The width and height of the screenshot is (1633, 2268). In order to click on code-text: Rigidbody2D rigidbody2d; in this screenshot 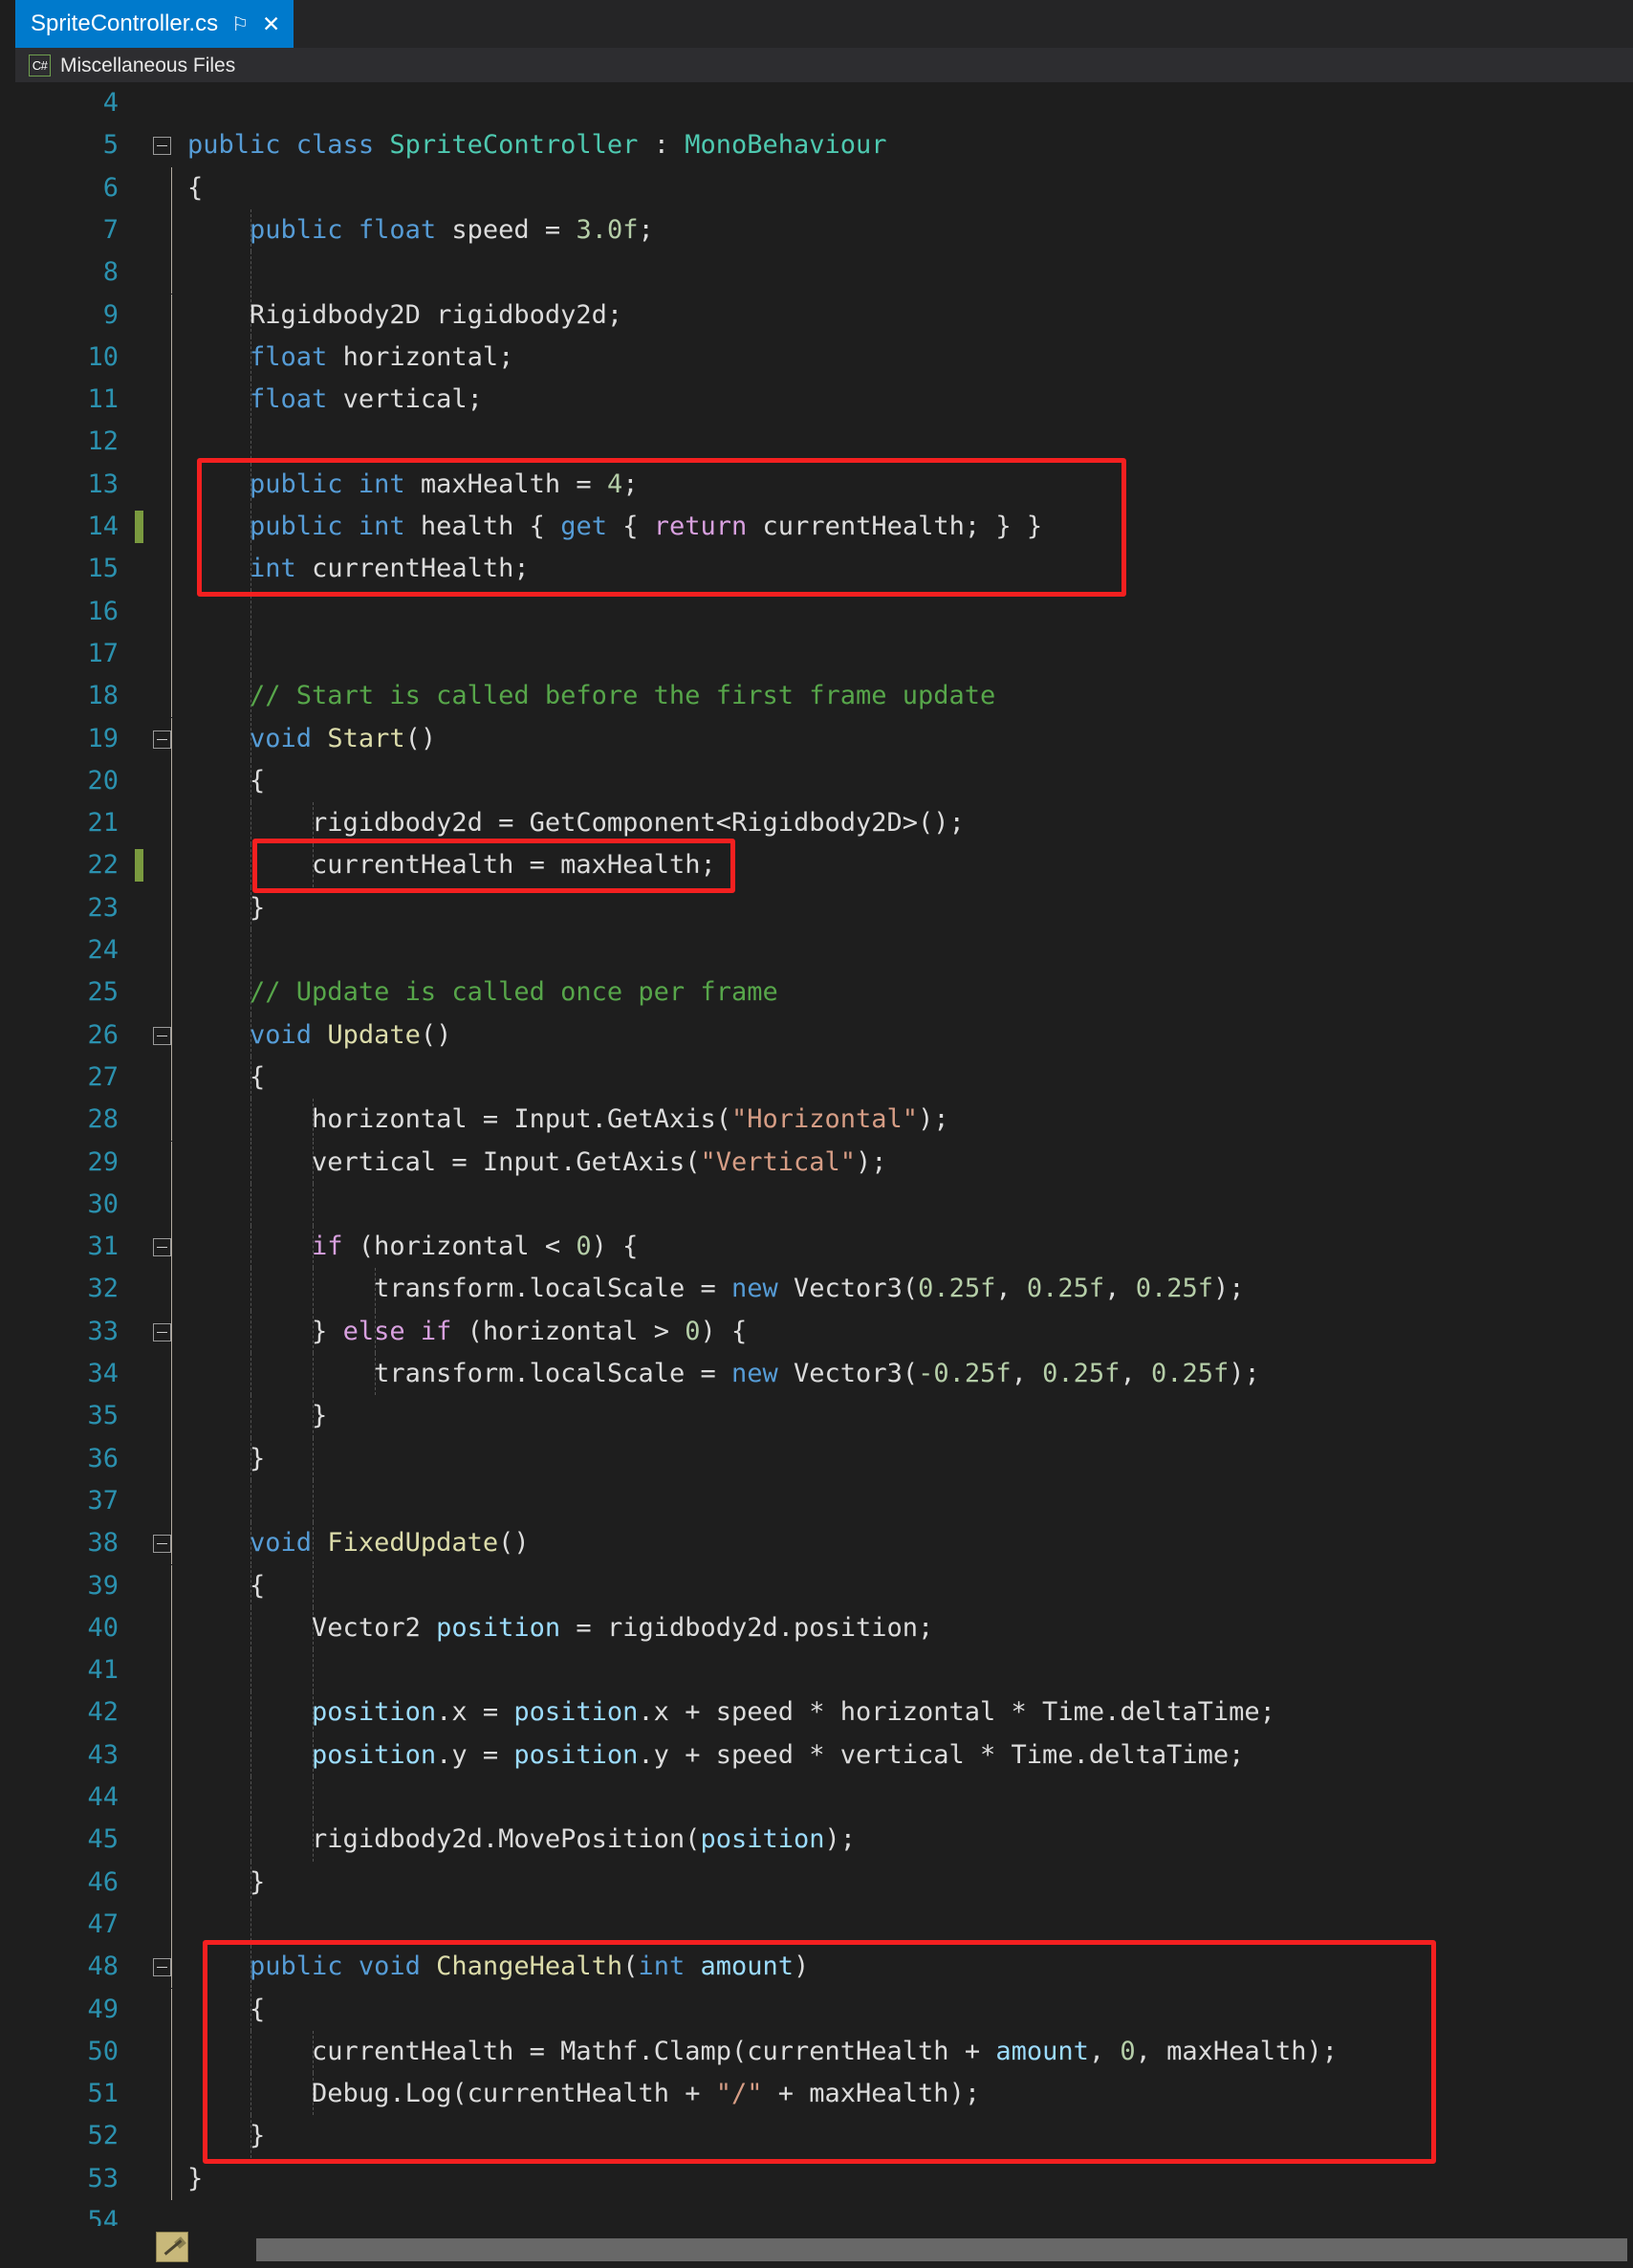, I will do `click(405, 316)`.